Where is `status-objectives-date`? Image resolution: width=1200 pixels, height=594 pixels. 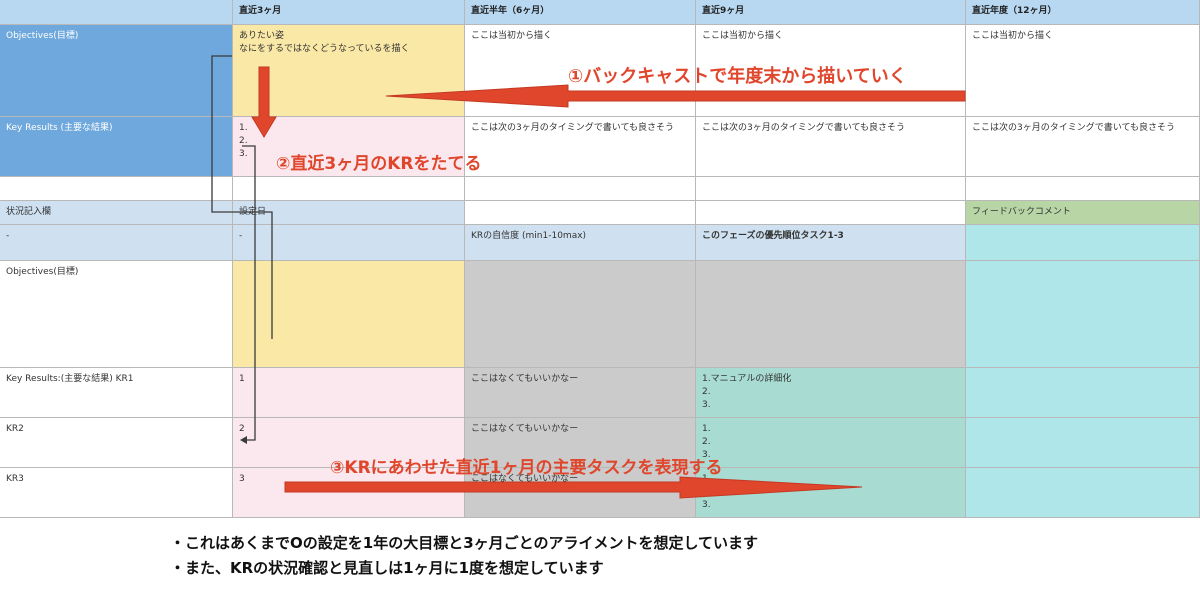
status-objectives-date is located at coordinates (349, 314).